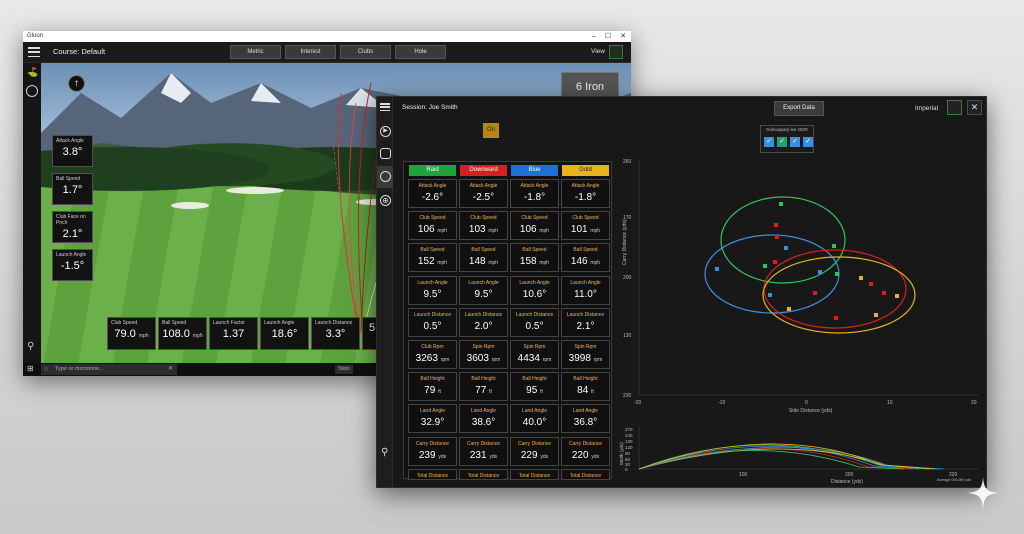 This screenshot has width=1024, height=534. I want to click on stat-value: 108.0, so click(176, 334).